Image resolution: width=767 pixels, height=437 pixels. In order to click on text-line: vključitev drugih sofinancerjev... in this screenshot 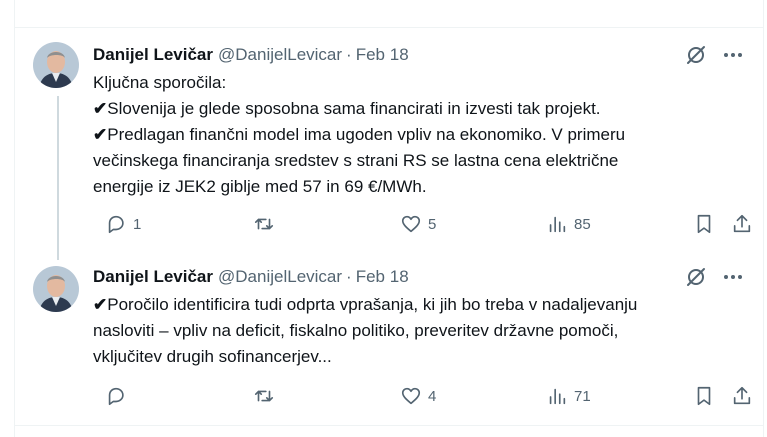, I will do `click(212, 356)`.